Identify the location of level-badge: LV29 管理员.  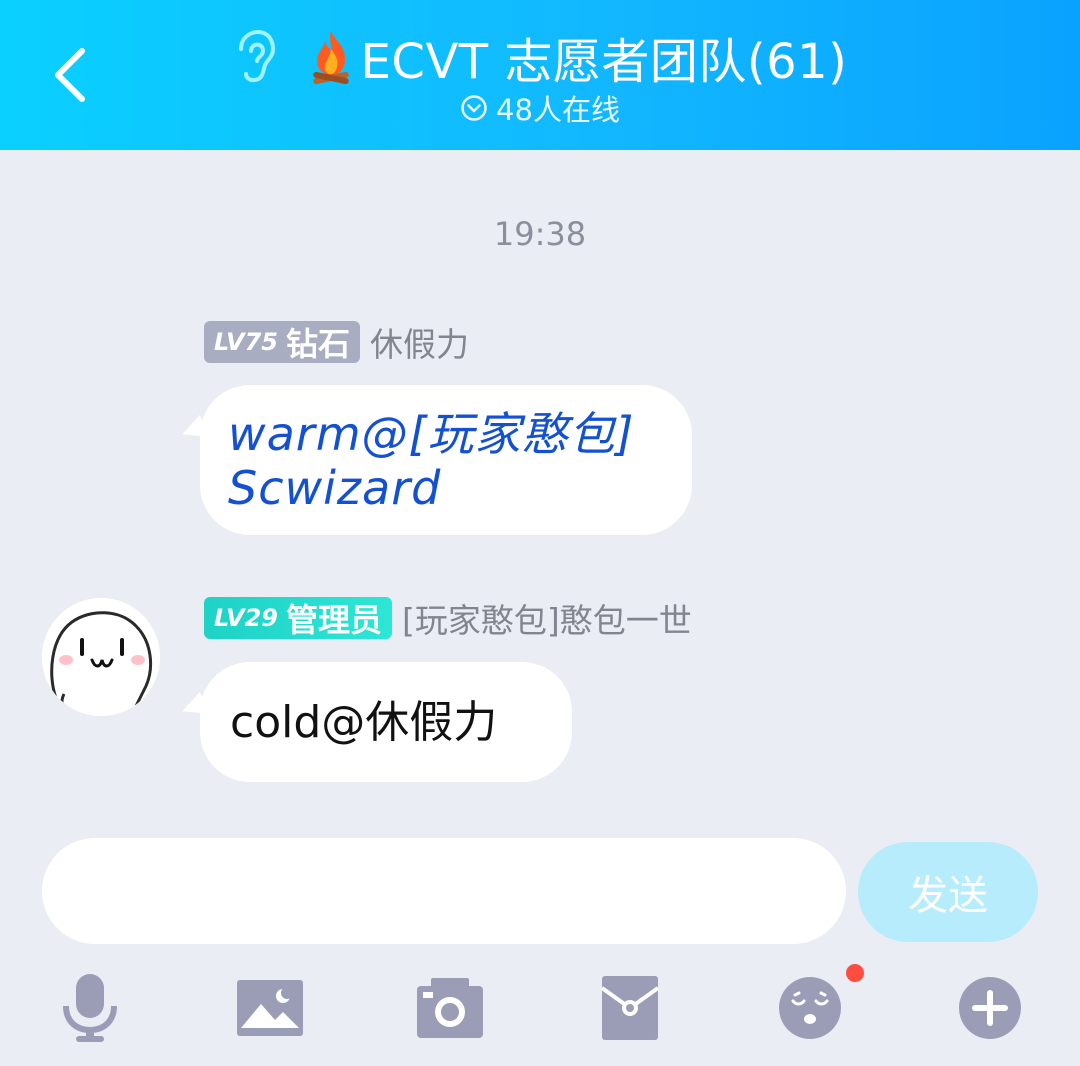
(298, 618).